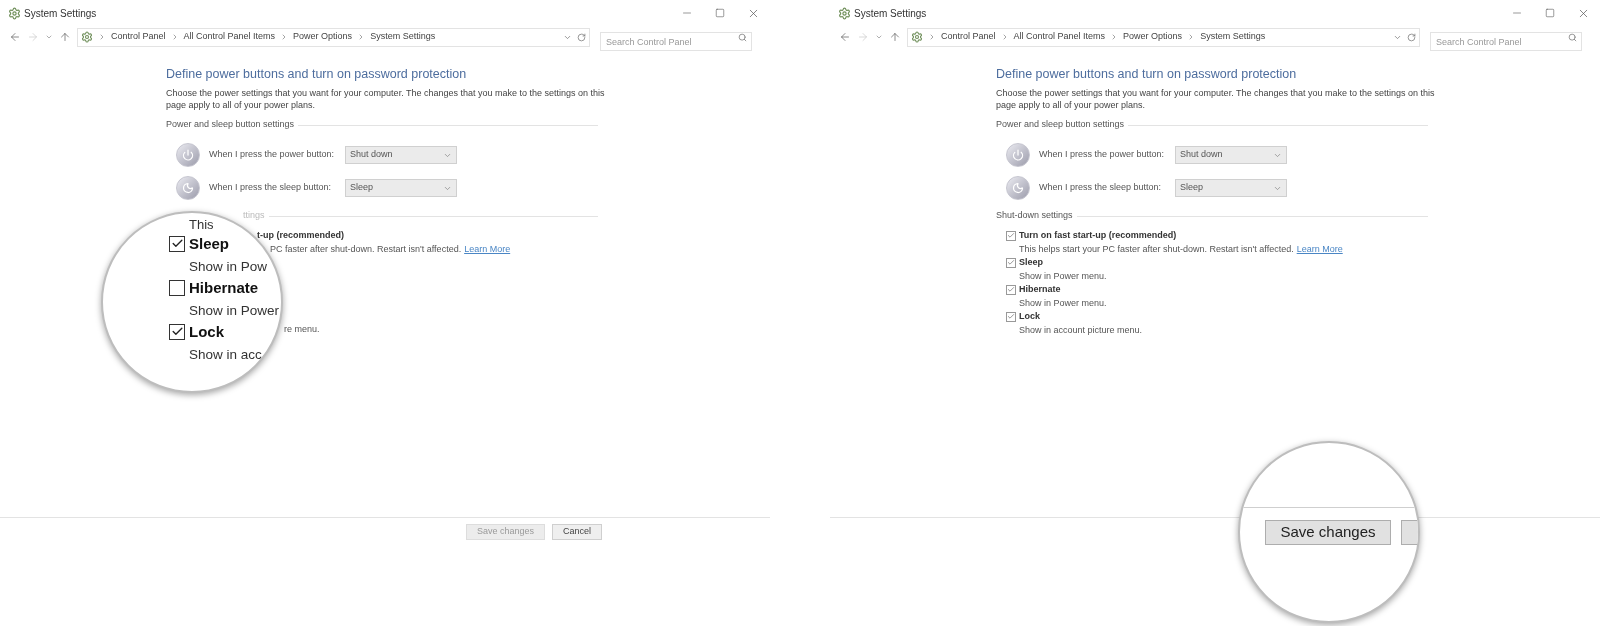 The image size is (1600, 626). I want to click on option-label: t-up (recommended), so click(300, 235).